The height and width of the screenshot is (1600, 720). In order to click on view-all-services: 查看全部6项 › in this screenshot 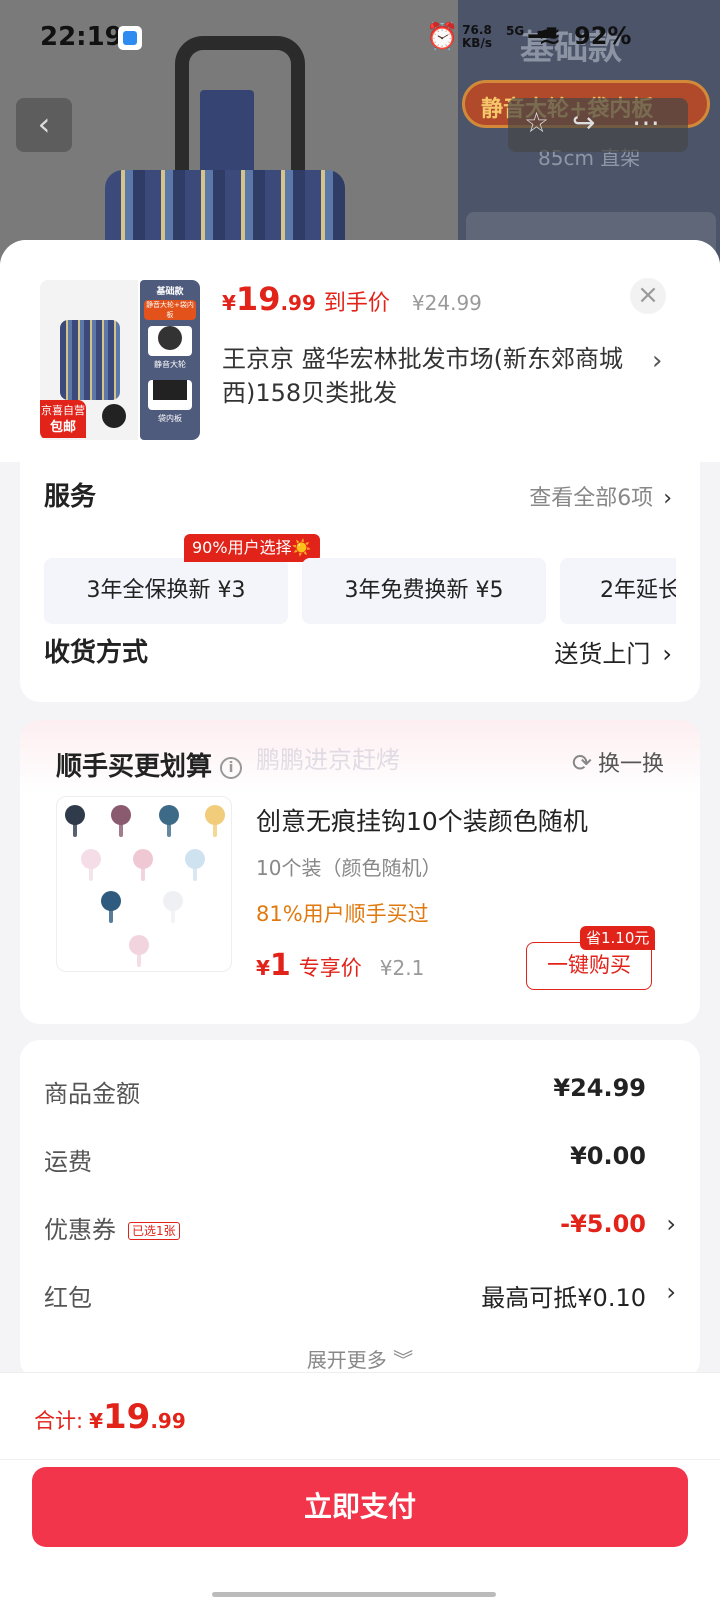, I will do `click(600, 496)`.